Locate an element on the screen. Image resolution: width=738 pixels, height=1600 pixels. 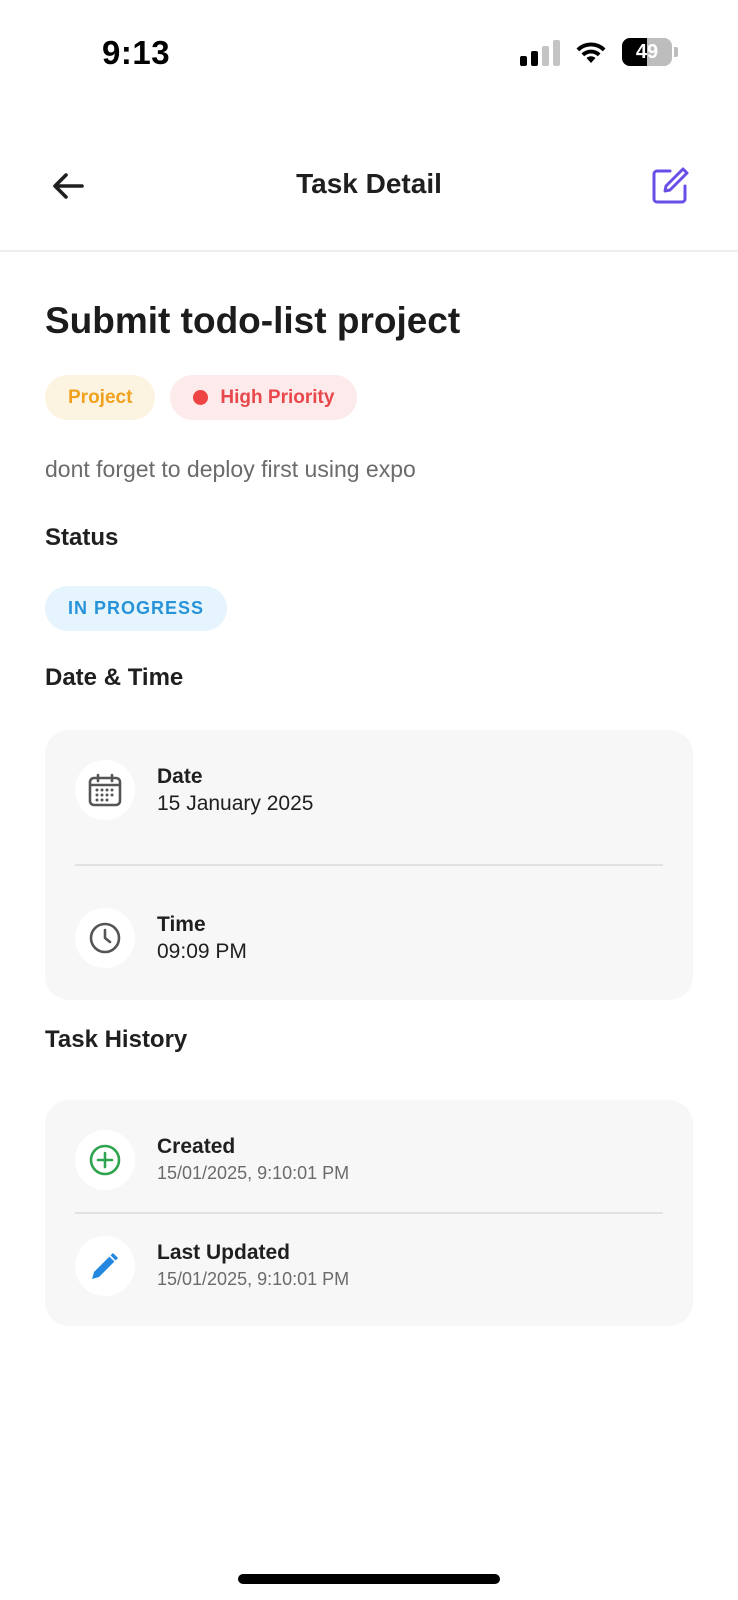
category-label: Project is located at coordinates (100, 397).